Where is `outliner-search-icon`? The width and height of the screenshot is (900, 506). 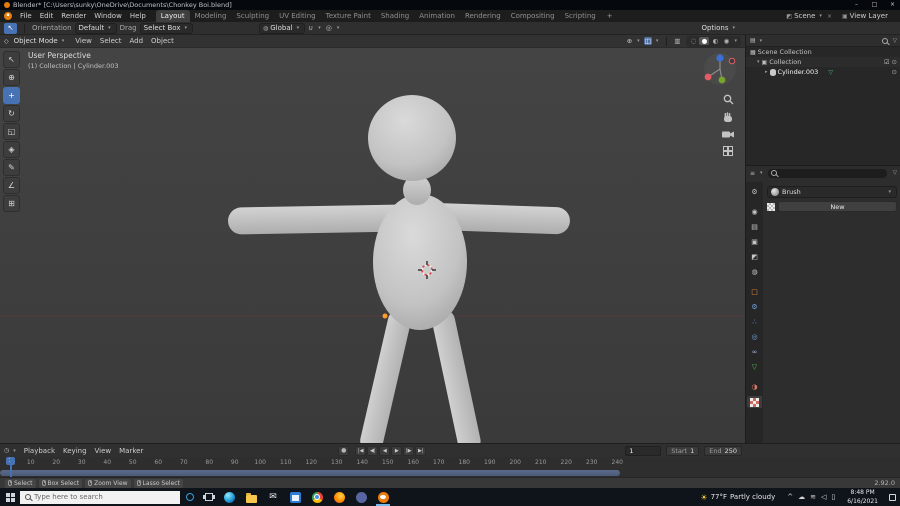 outliner-search-icon is located at coordinates (884, 40).